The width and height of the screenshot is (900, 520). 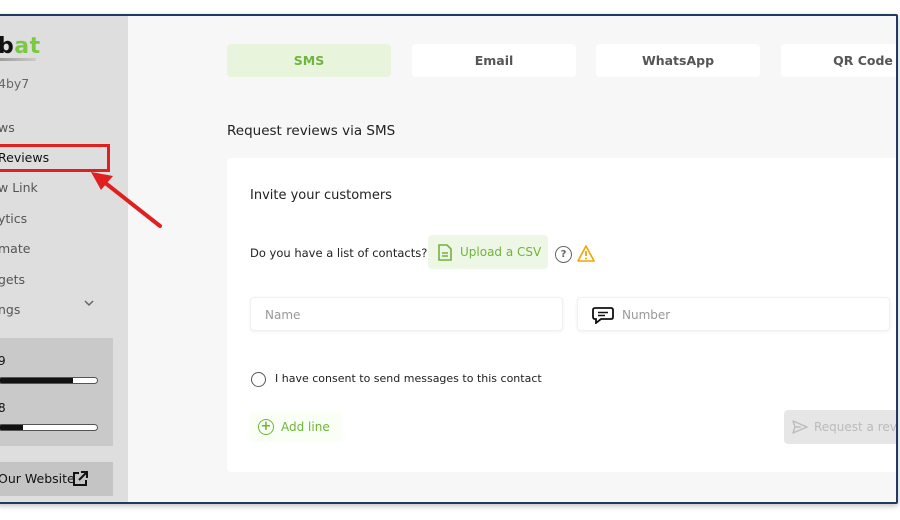 I want to click on upload-csv-button: Upload a CSV, so click(x=488, y=252).